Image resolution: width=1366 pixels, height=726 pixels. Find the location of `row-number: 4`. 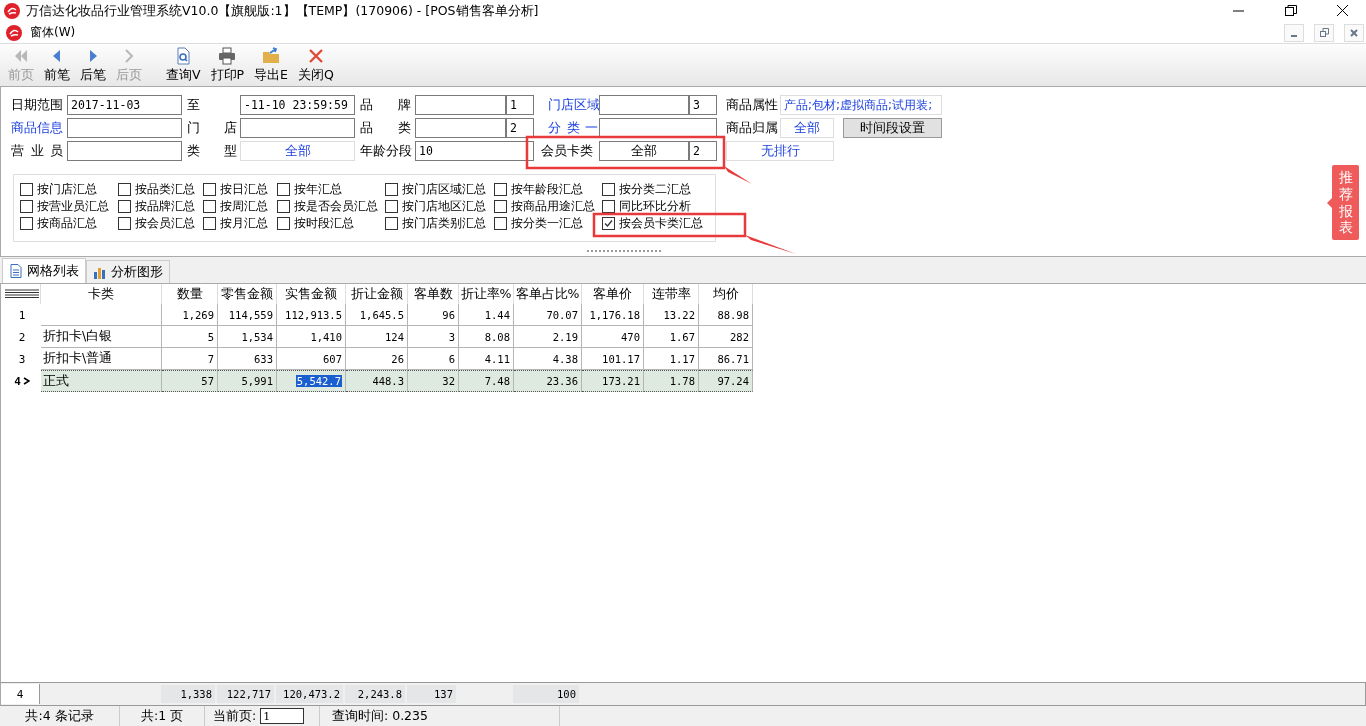

row-number: 4 is located at coordinates (17, 381).